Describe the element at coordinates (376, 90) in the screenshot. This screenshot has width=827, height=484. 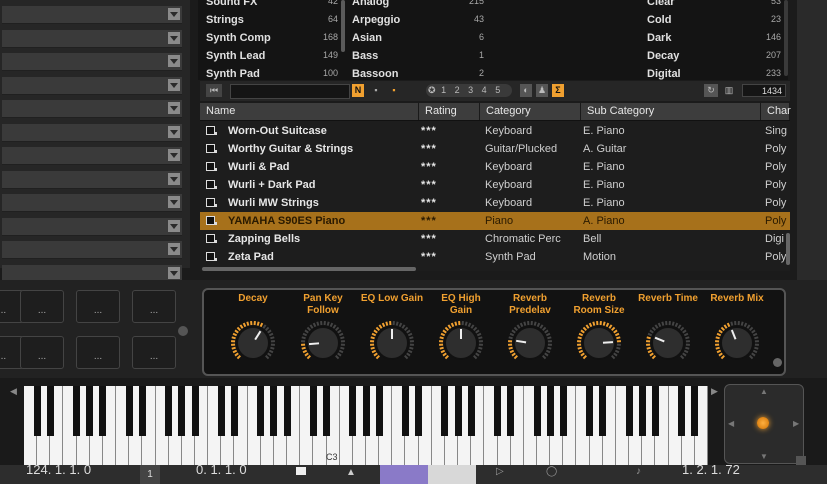
I see `view-toggle-icon: ▪` at that location.